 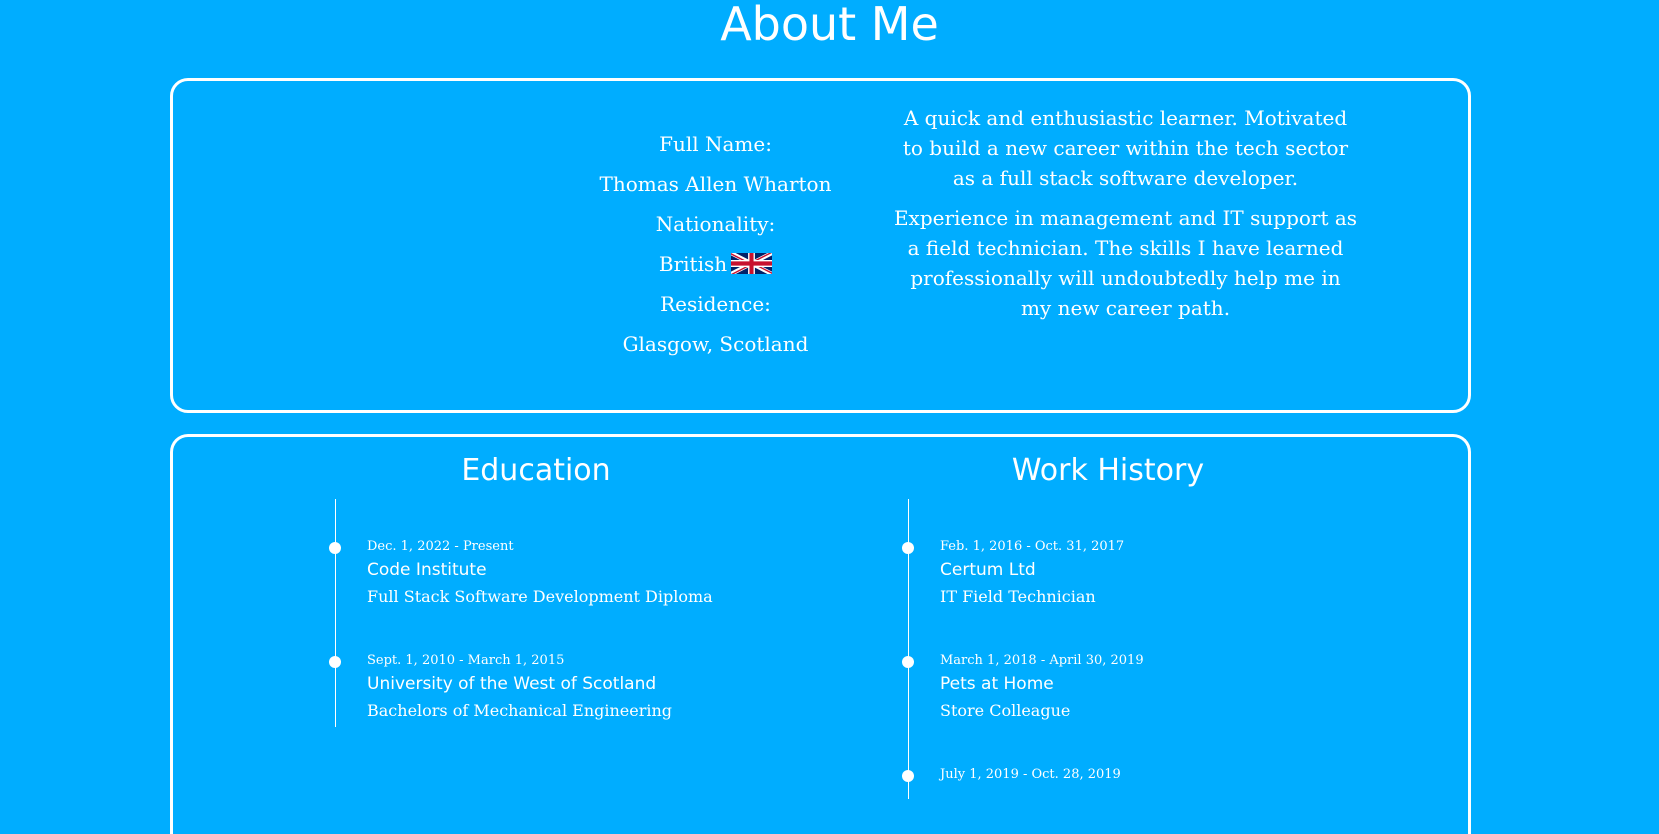 I want to click on entry-dates: March 1, 2018 - April 30, 2019, so click(x=1042, y=660).